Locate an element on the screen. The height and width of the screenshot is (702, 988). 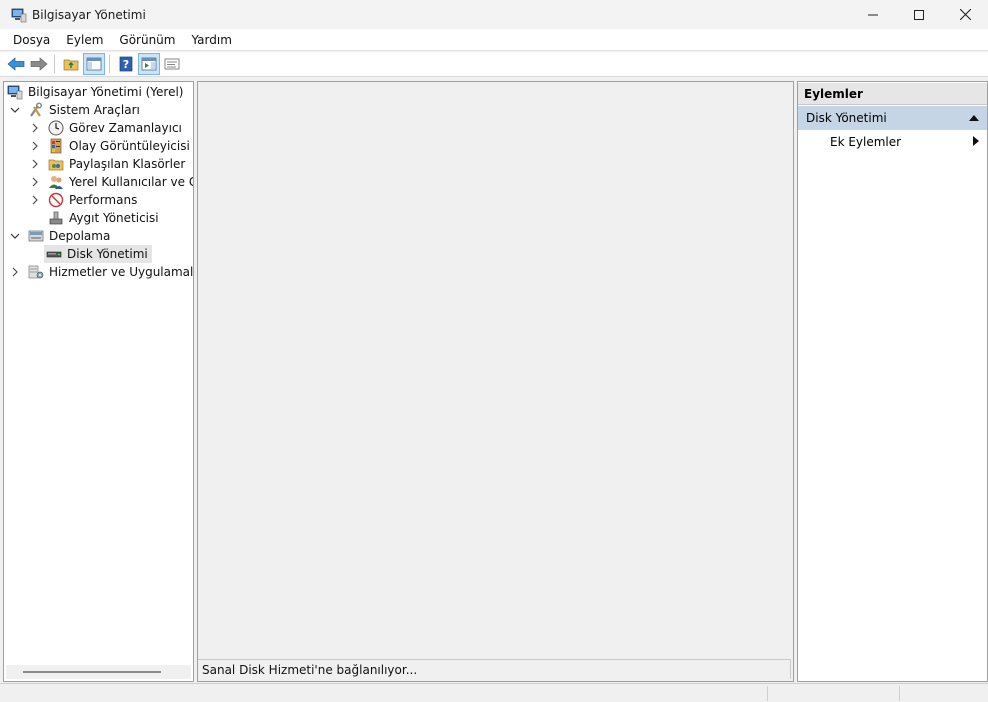
tree-item-performance: Performans is located at coordinates (83, 200).